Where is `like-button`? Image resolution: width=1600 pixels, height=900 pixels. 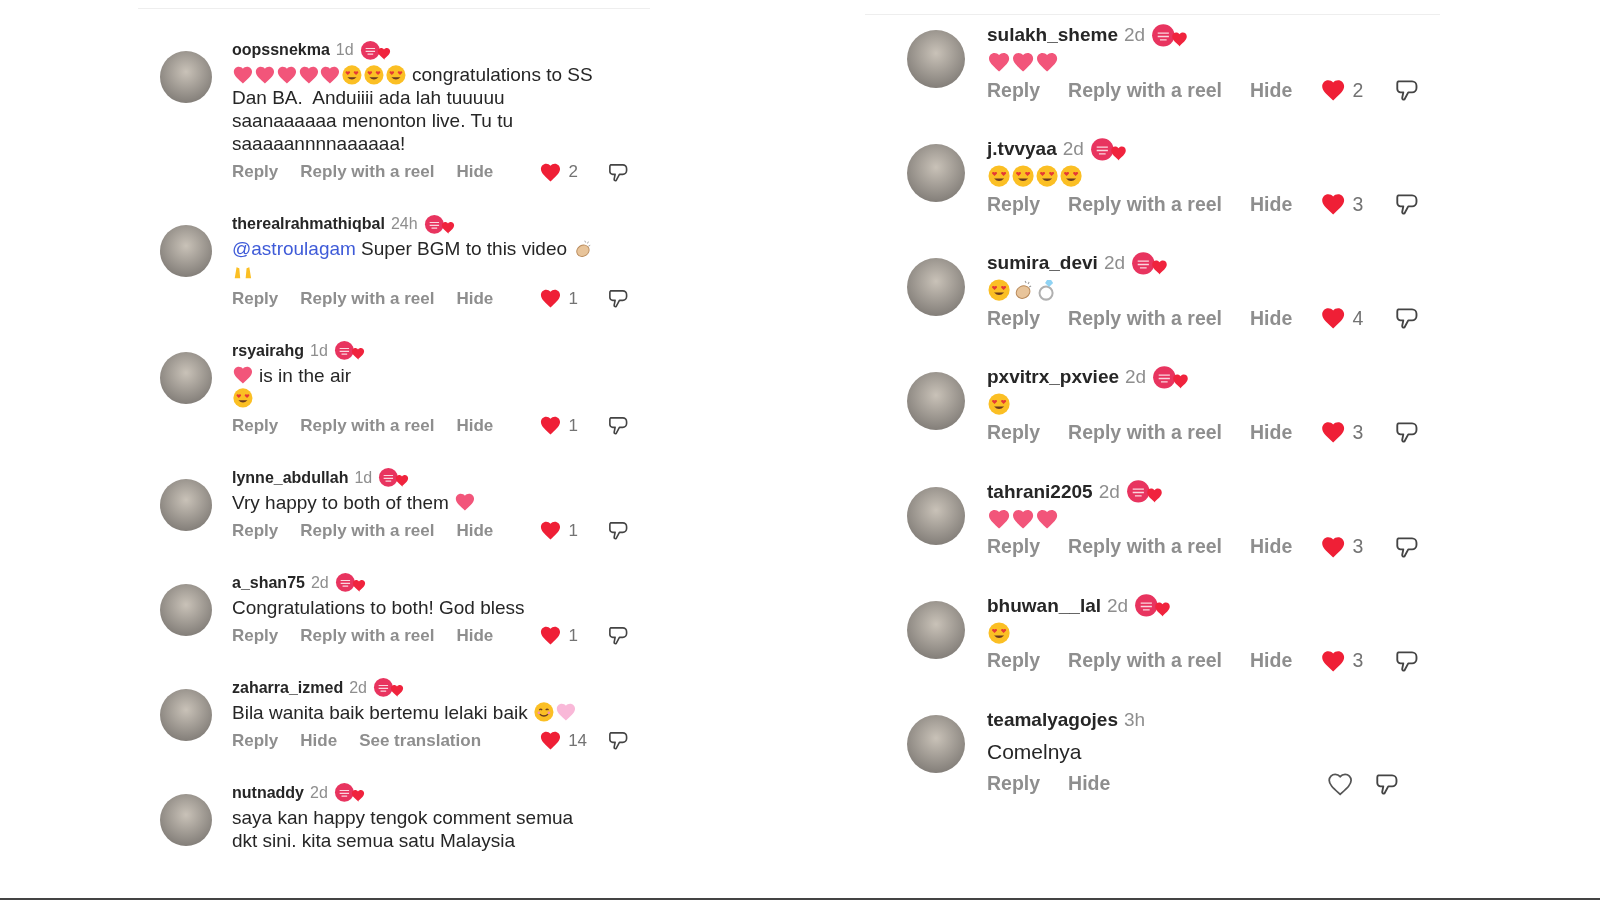 like-button is located at coordinates (1340, 783).